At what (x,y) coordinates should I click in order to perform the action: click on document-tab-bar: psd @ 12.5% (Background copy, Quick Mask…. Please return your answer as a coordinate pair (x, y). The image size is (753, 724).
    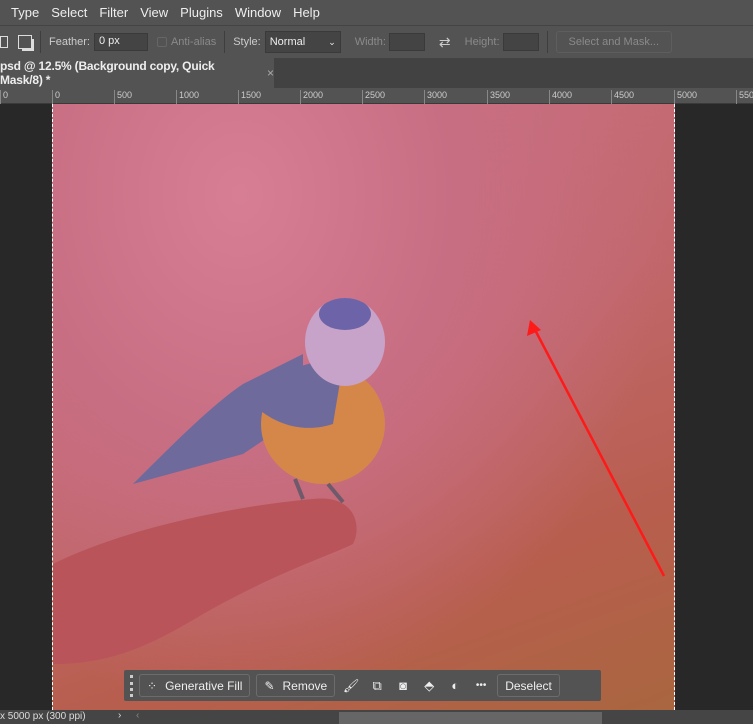
    Looking at the image, I should click on (376, 73).